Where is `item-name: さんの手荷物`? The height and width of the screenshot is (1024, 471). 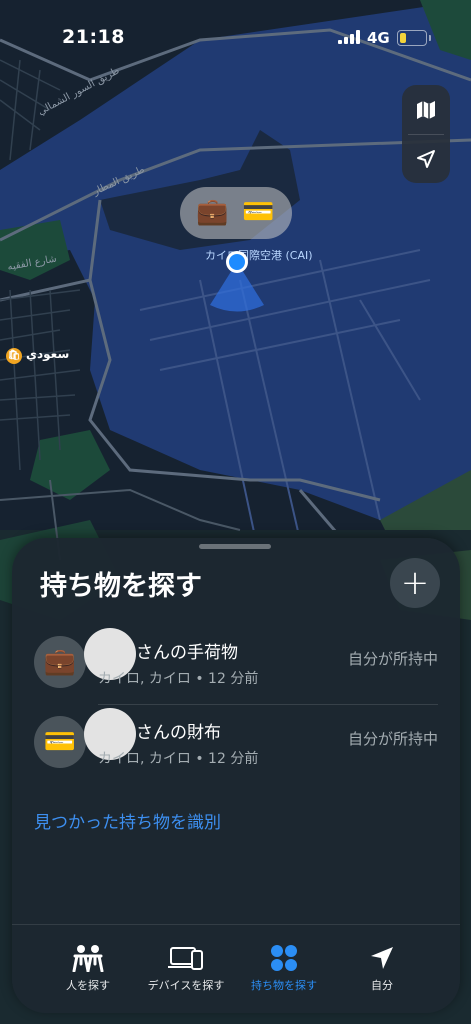
item-name: さんの手荷物 is located at coordinates (187, 653).